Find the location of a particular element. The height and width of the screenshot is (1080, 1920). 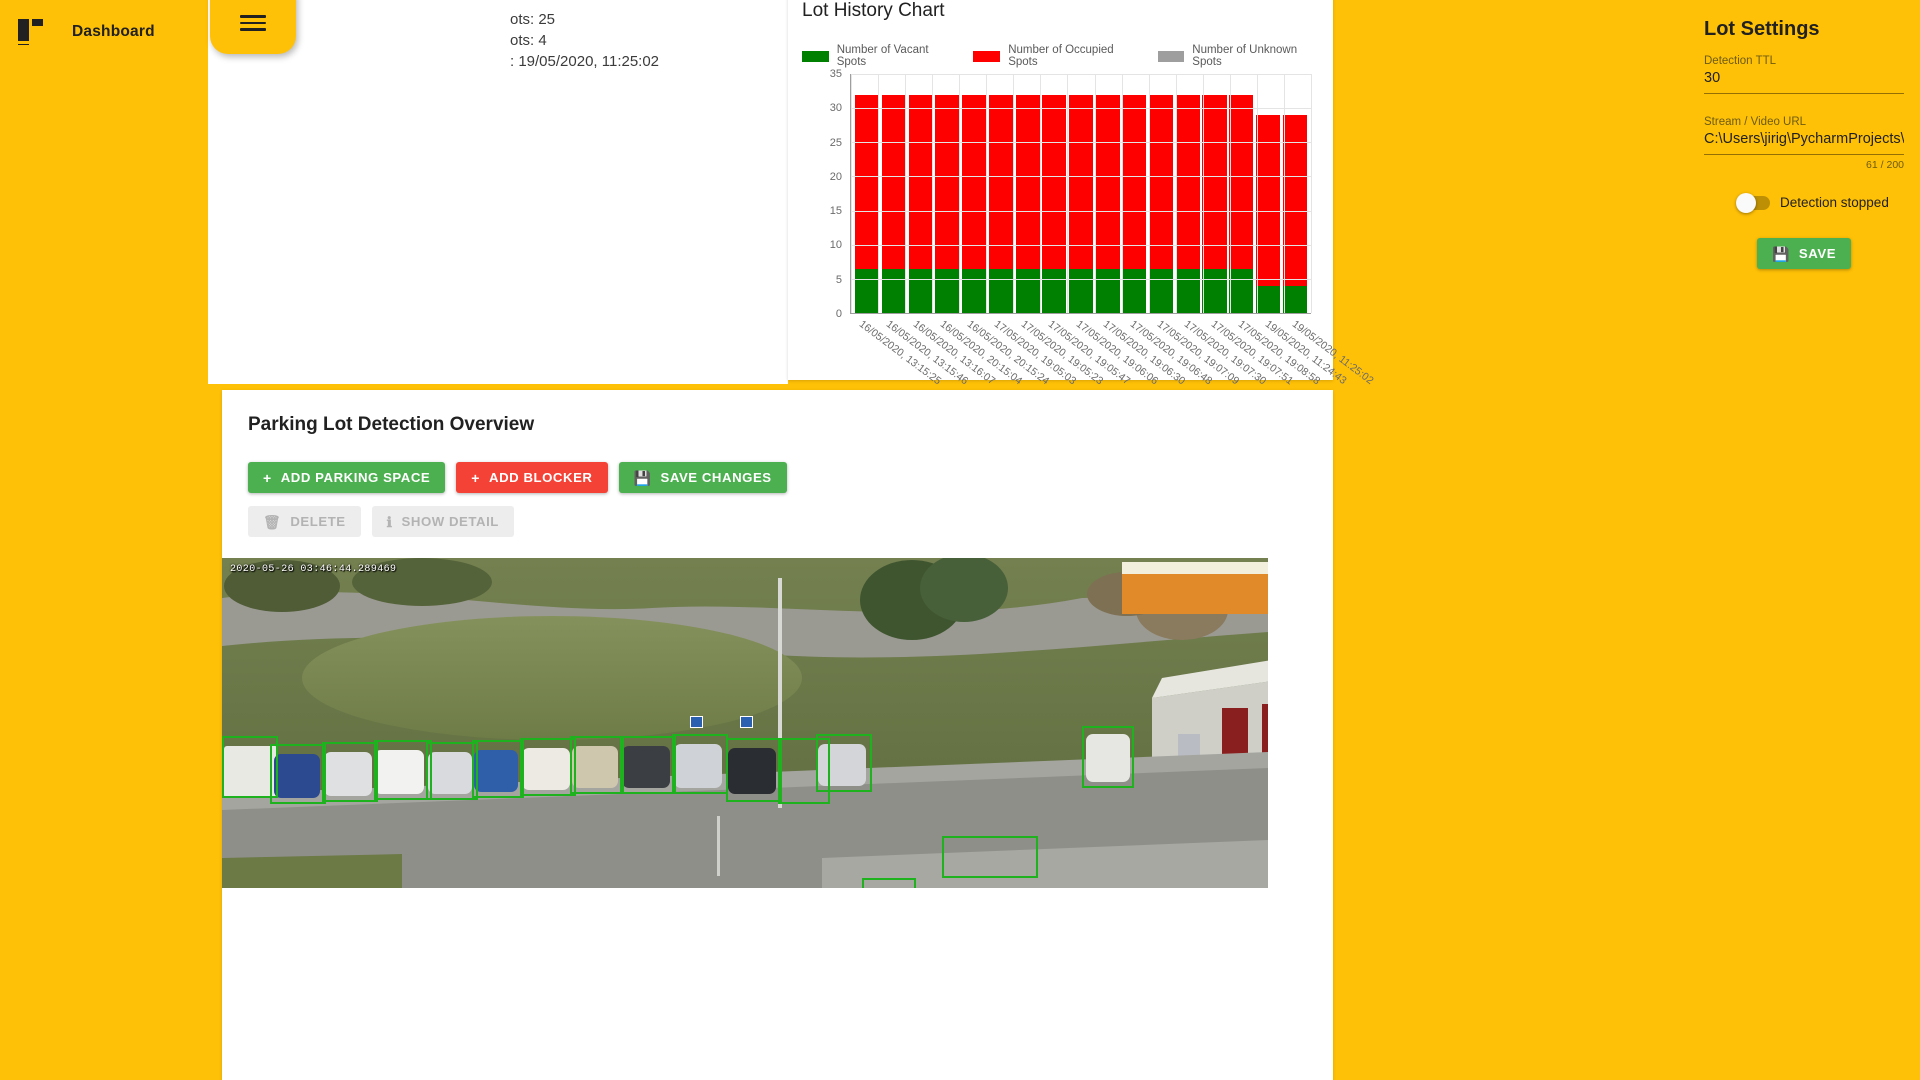

lot-stat-line-3: : 19/05/2020, 11:25:02 is located at coordinates (585, 61).